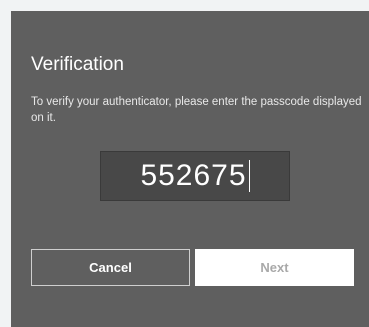 The image size is (369, 327). I want to click on next-button: Next, so click(274, 267).